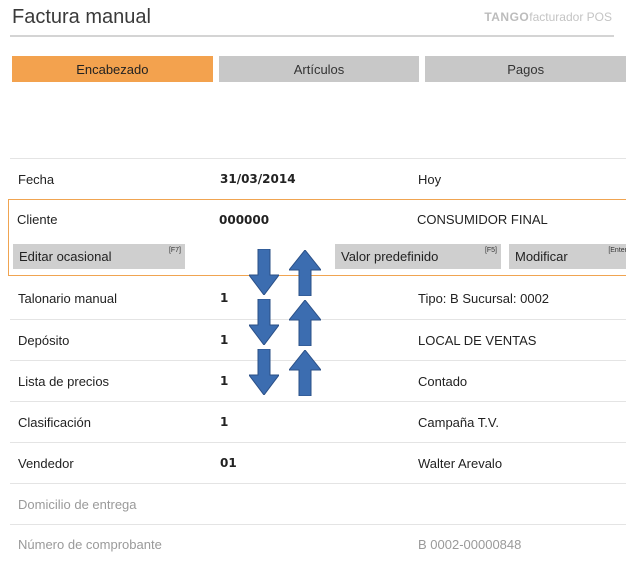  I want to click on comprobante-value: B 0002-00000848, so click(470, 544).